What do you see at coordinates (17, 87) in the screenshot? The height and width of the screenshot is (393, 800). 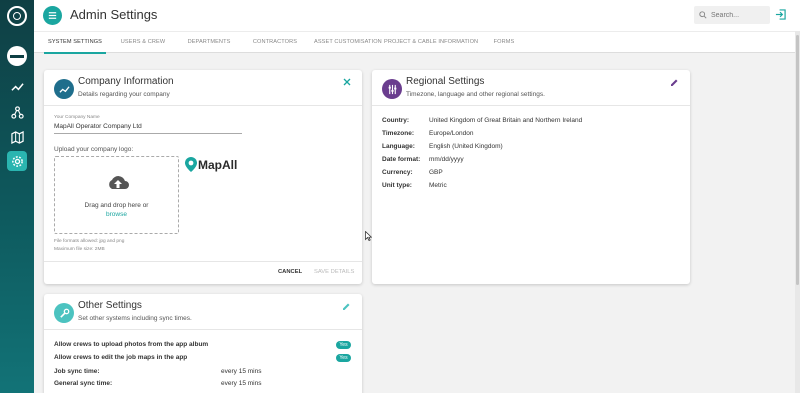 I see `analytics-icon` at bounding box center [17, 87].